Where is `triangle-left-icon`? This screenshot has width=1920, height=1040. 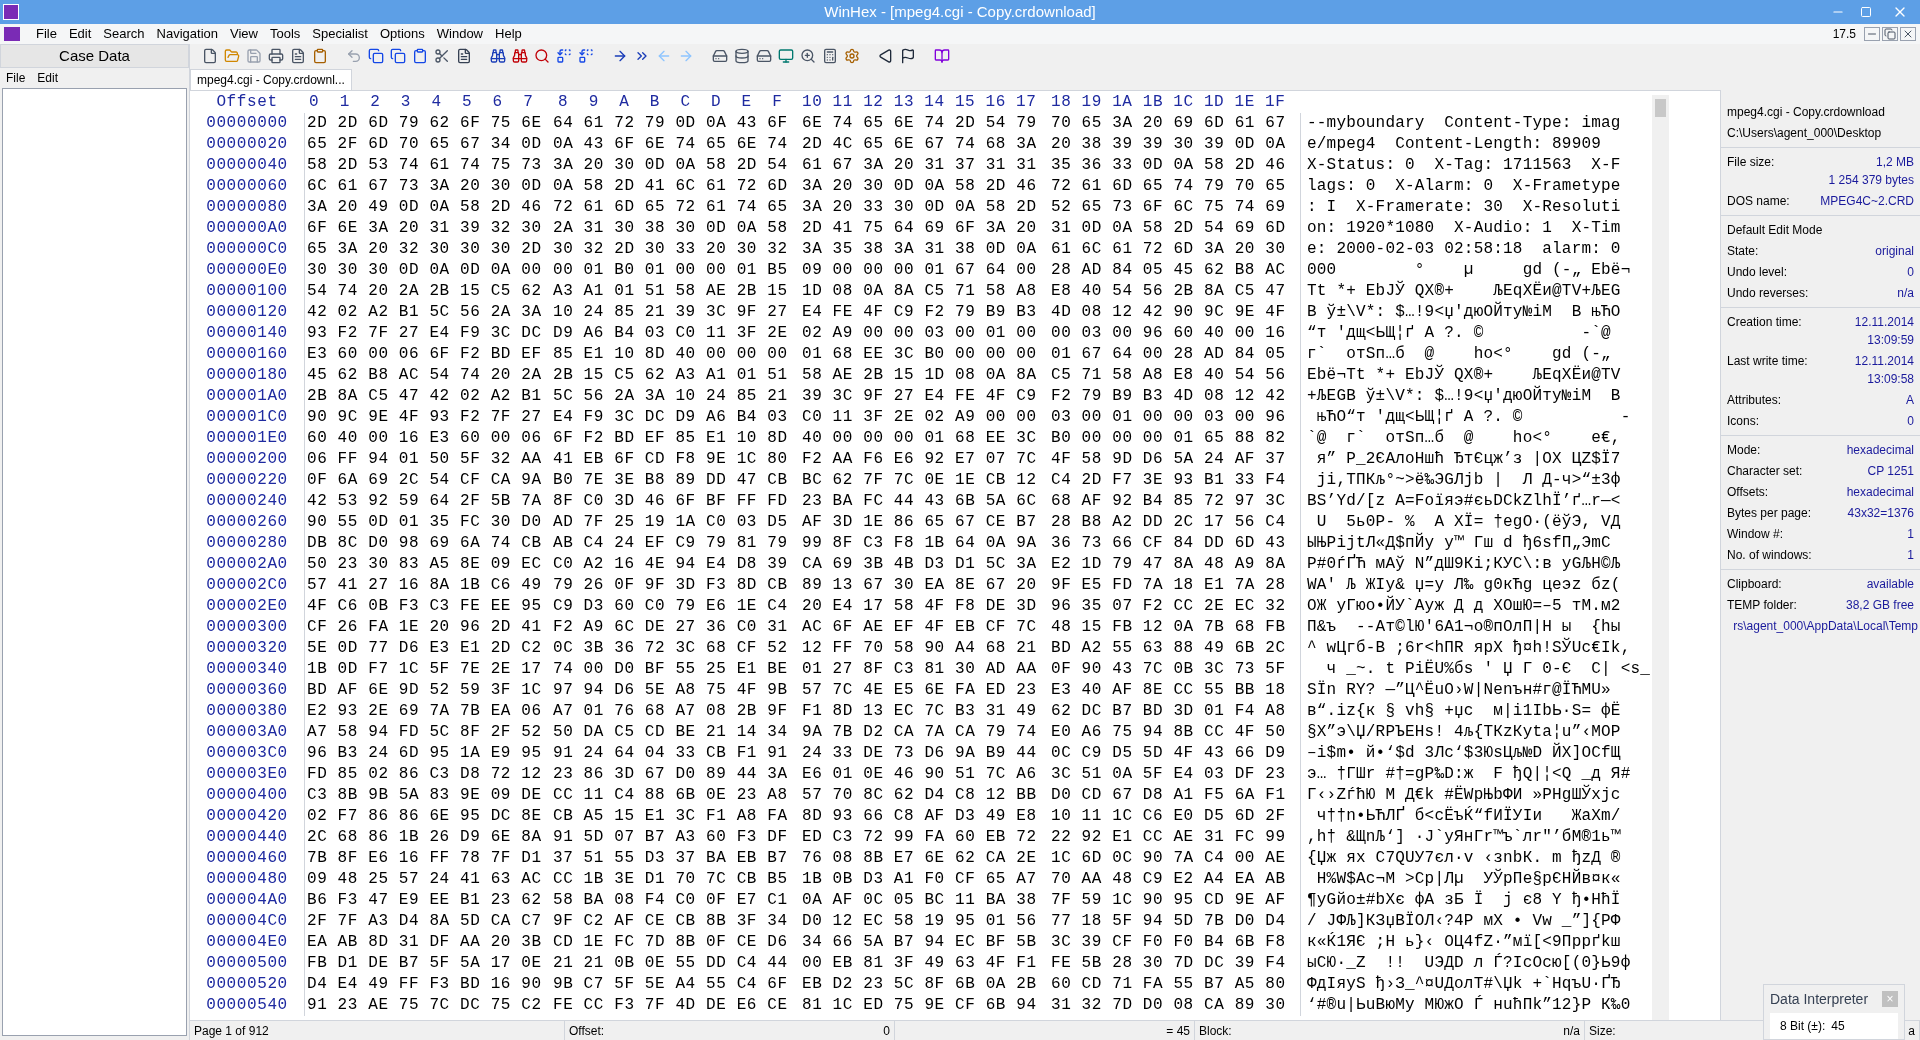
triangle-left-icon is located at coordinates (886, 56).